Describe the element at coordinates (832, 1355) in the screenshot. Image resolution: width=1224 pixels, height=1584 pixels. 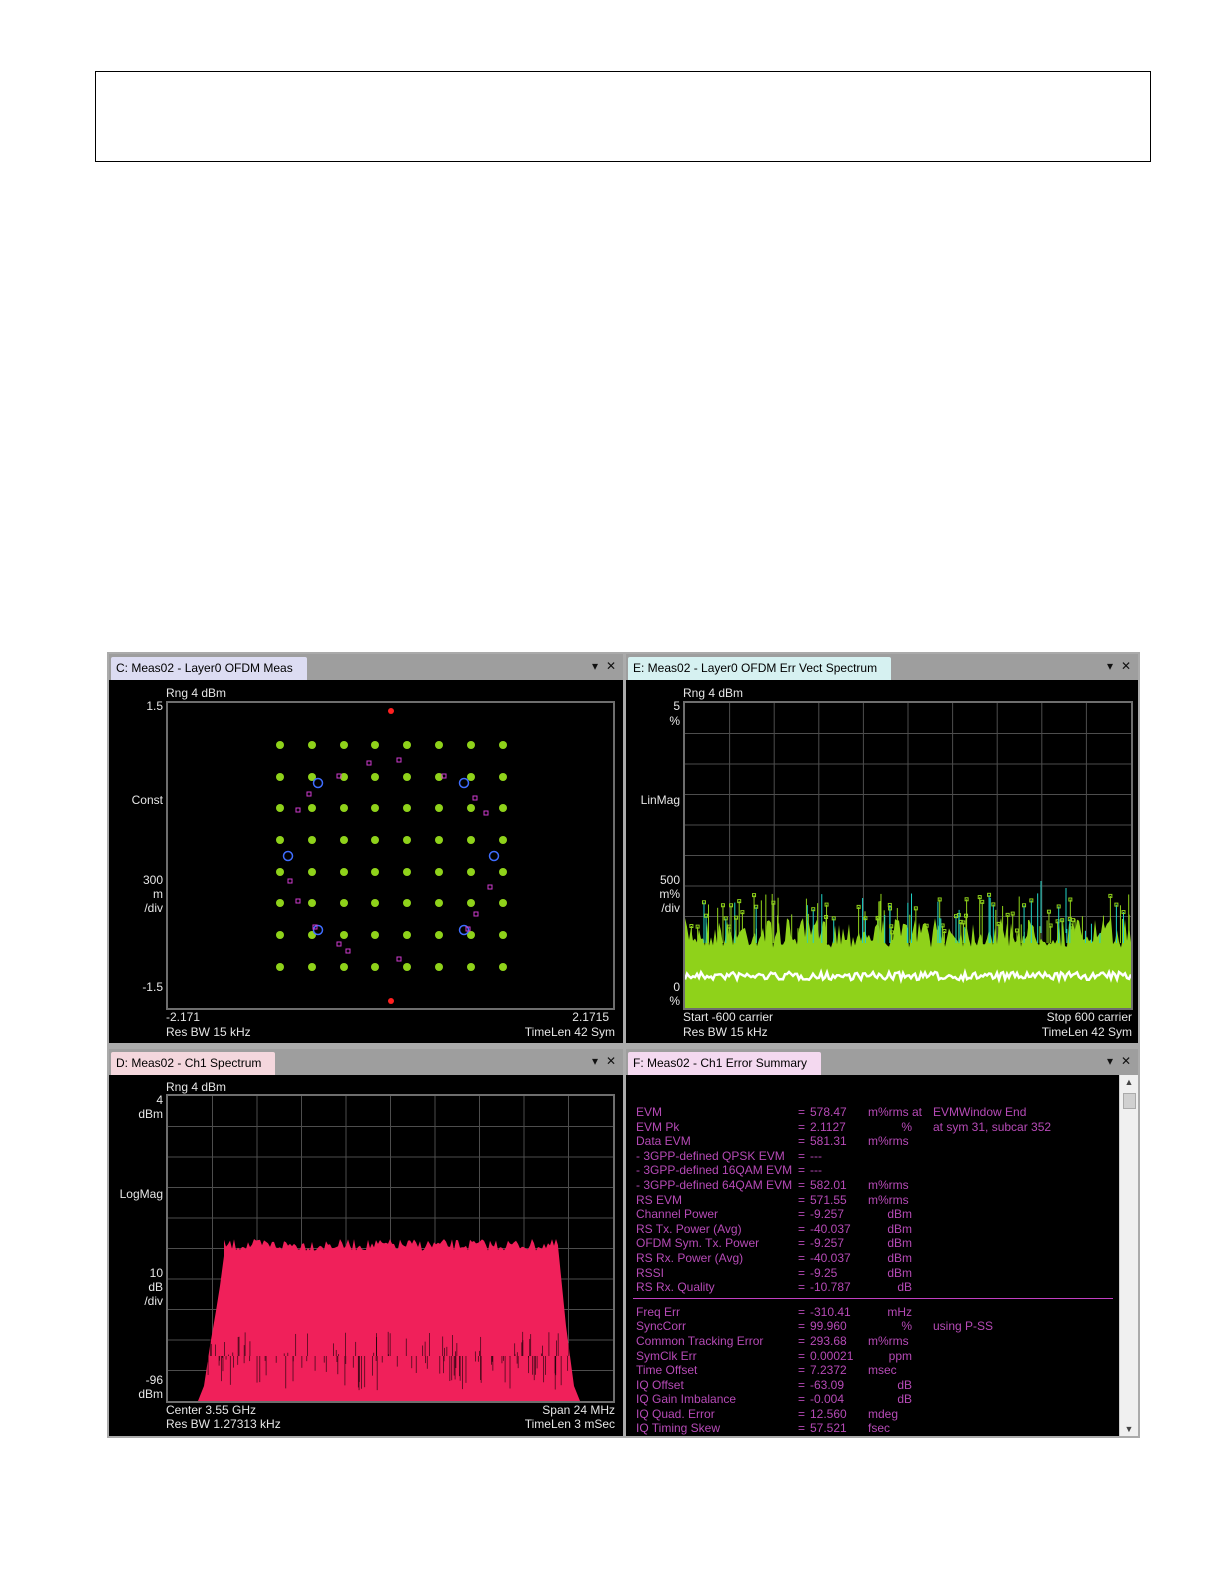
I see `summary-value: 0.00021` at that location.